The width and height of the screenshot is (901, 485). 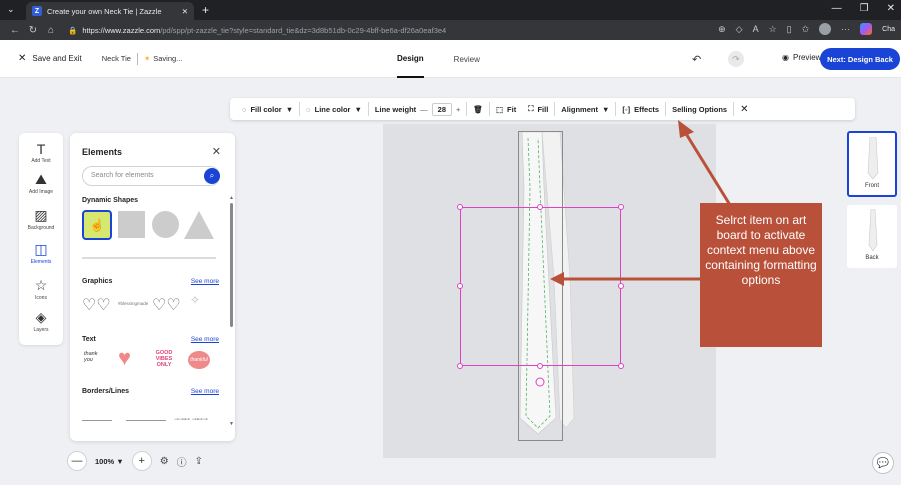 What do you see at coordinates (141, 461) in the screenshot?
I see `zoom-in-button: +` at bounding box center [141, 461].